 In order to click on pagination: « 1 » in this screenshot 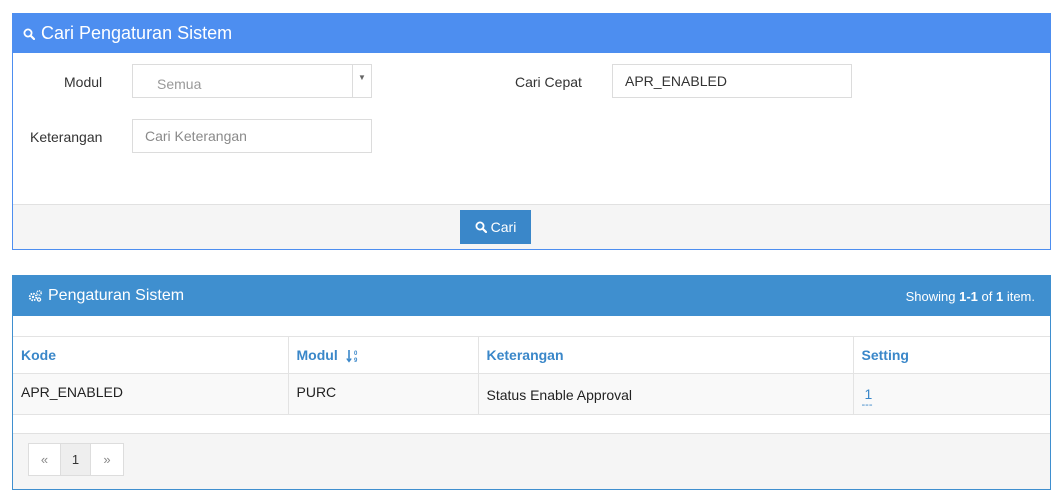, I will do `click(76, 459)`.